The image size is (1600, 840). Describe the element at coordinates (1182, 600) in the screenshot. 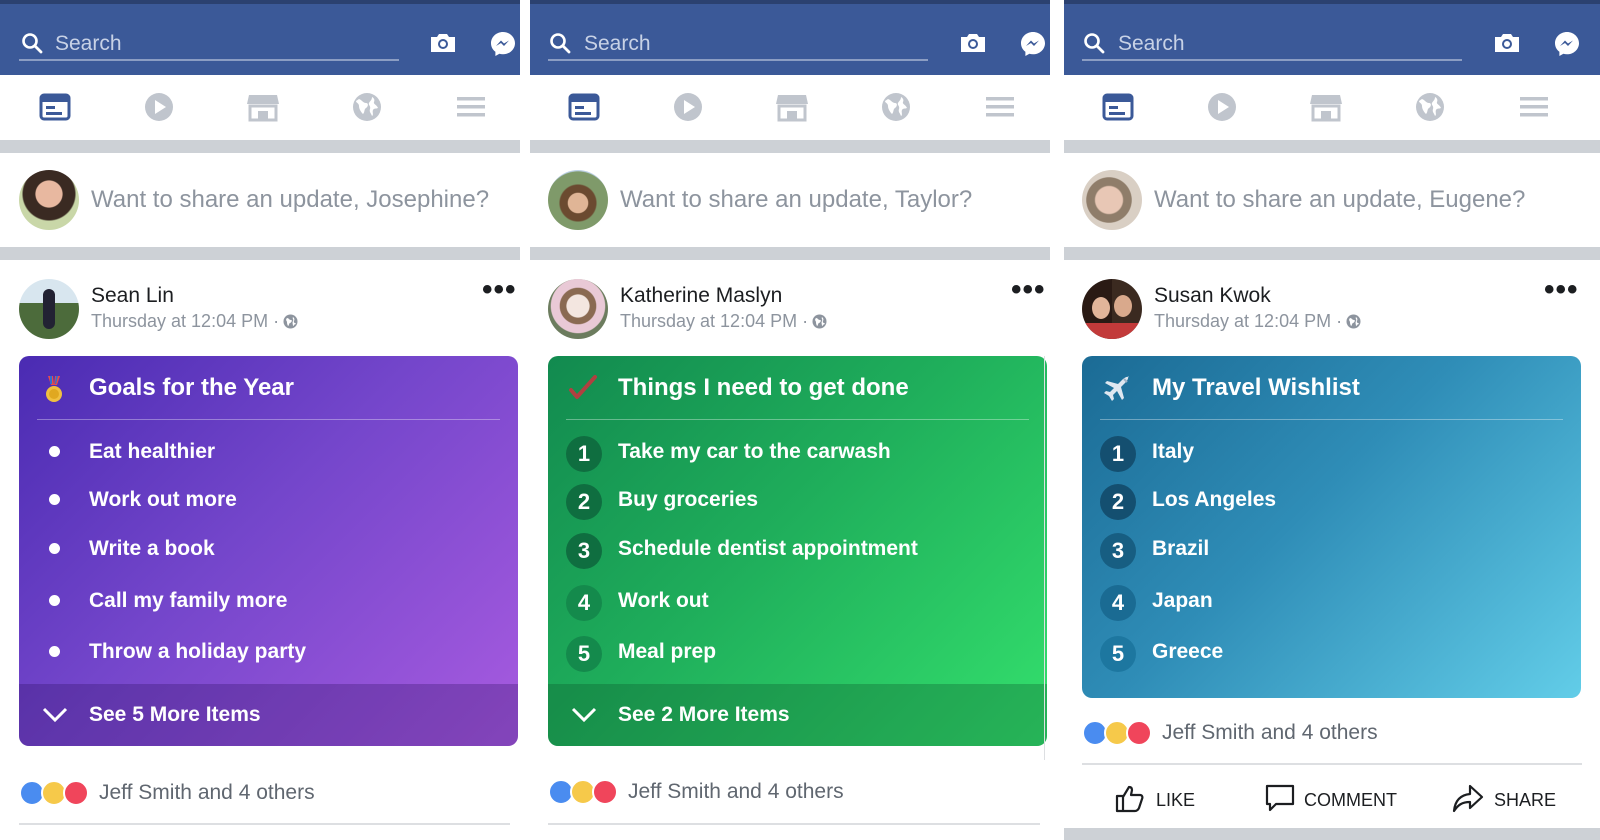

I see `list-item-text: Japan` at that location.